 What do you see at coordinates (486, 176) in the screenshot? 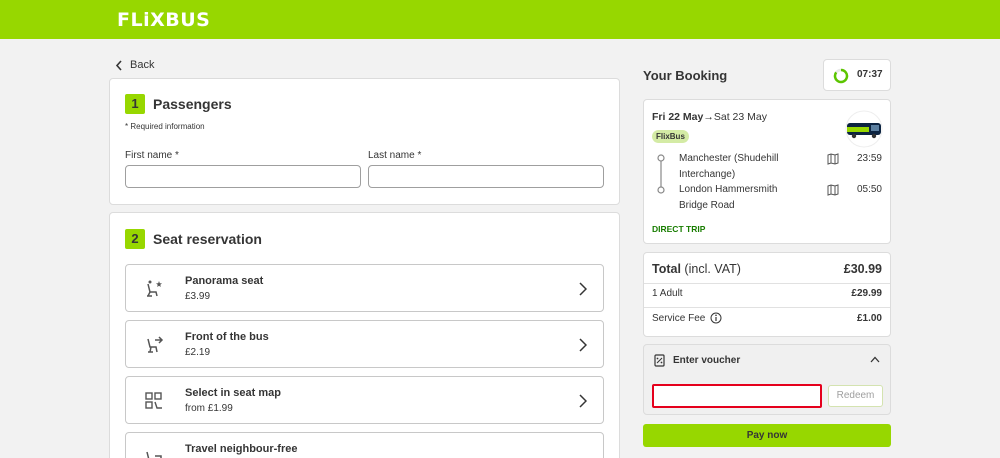
I see `last-name-input` at bounding box center [486, 176].